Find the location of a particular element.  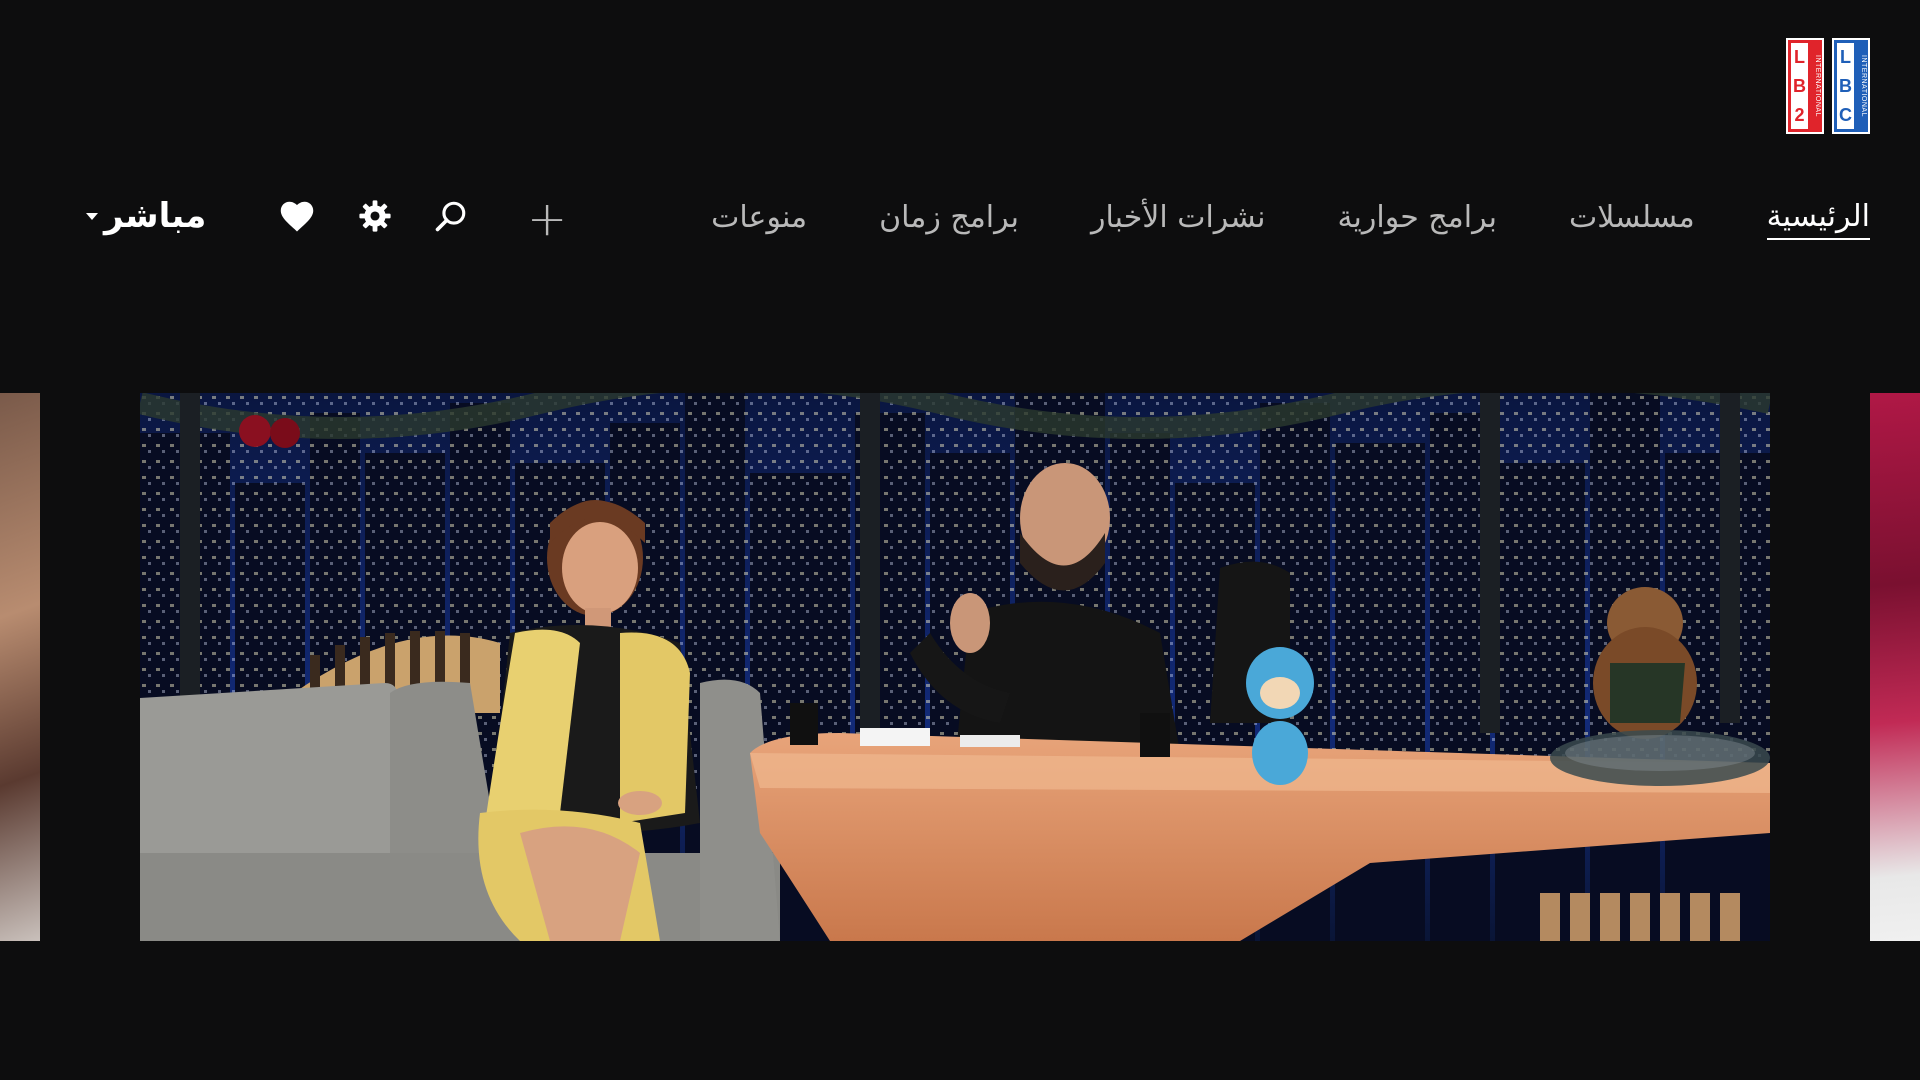

lbc-logo: L B 2 INTERNATIONAL L B C INTERNATIONAL is located at coordinates (1828, 86).